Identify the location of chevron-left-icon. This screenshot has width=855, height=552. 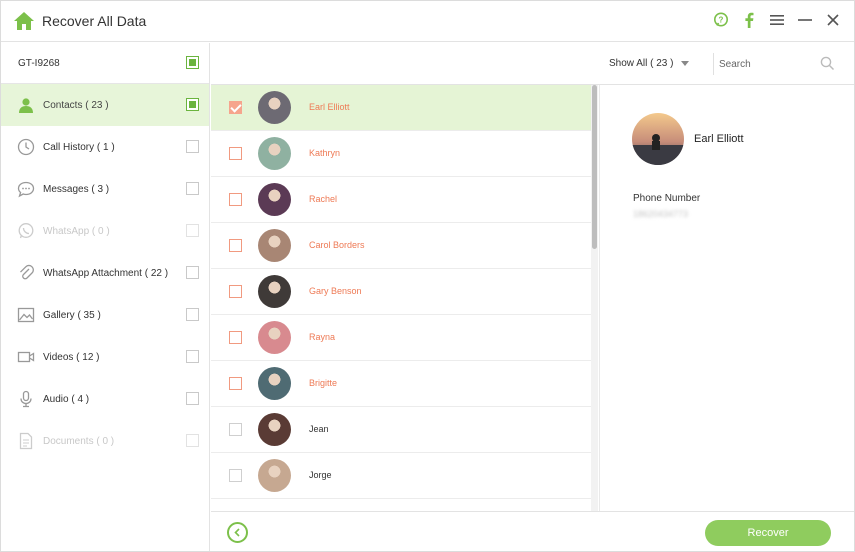
(237, 532).